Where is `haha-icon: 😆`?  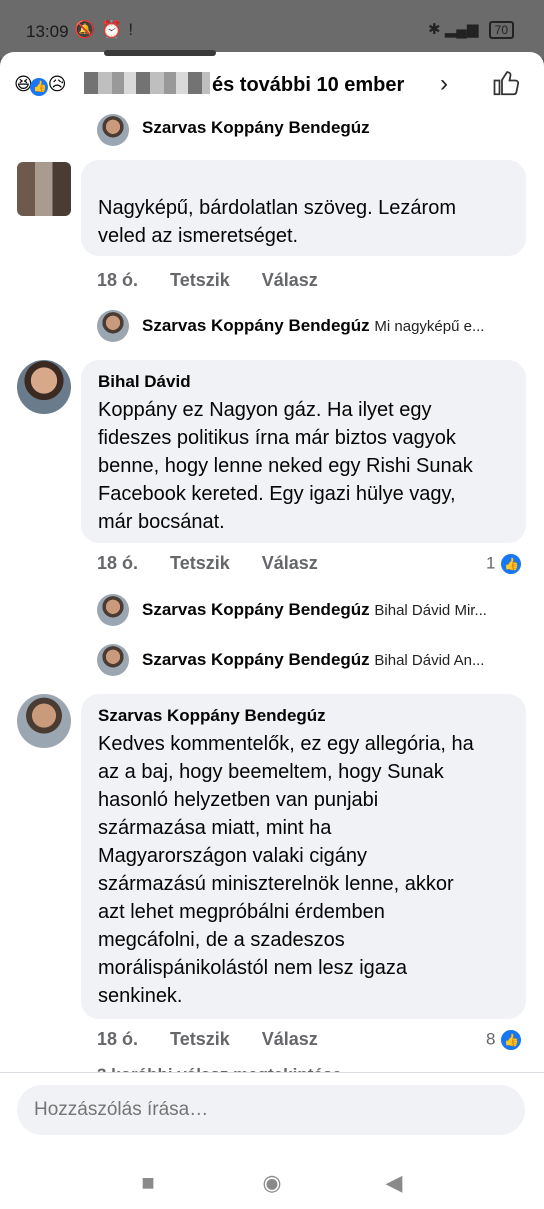 haha-icon: 😆 is located at coordinates (23, 84).